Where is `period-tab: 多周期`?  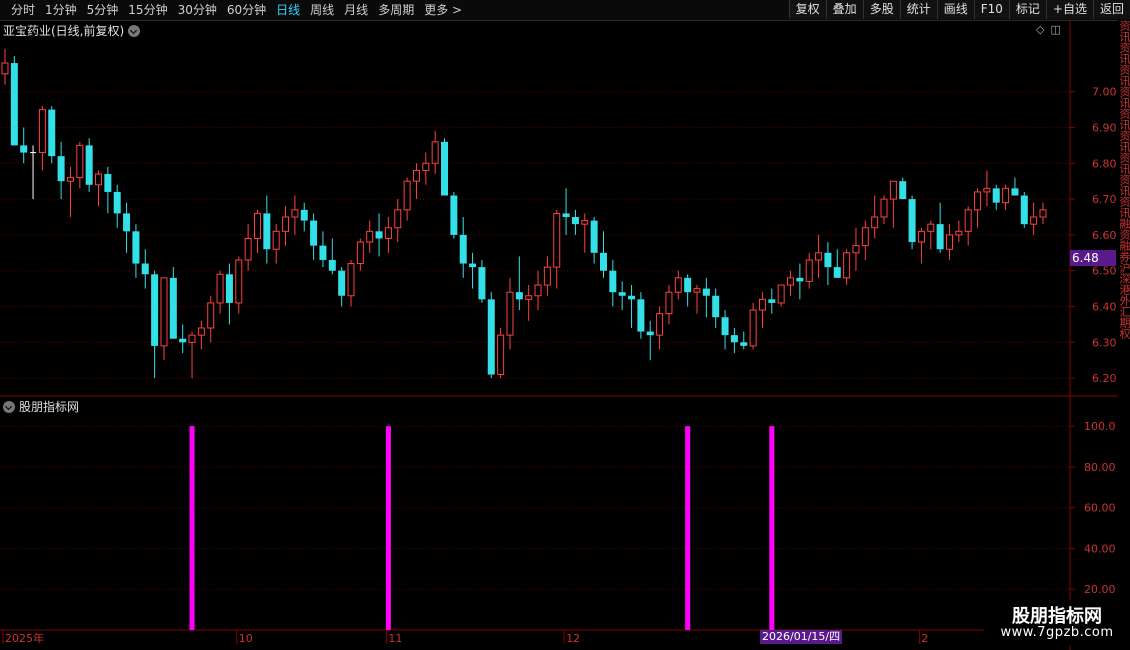 period-tab: 多周期 is located at coordinates (396, 10).